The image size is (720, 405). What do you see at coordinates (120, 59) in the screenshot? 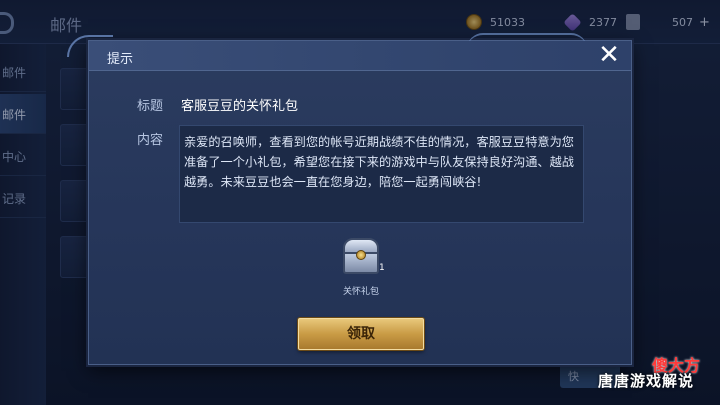
I see `dialog-title: 提示` at bounding box center [120, 59].